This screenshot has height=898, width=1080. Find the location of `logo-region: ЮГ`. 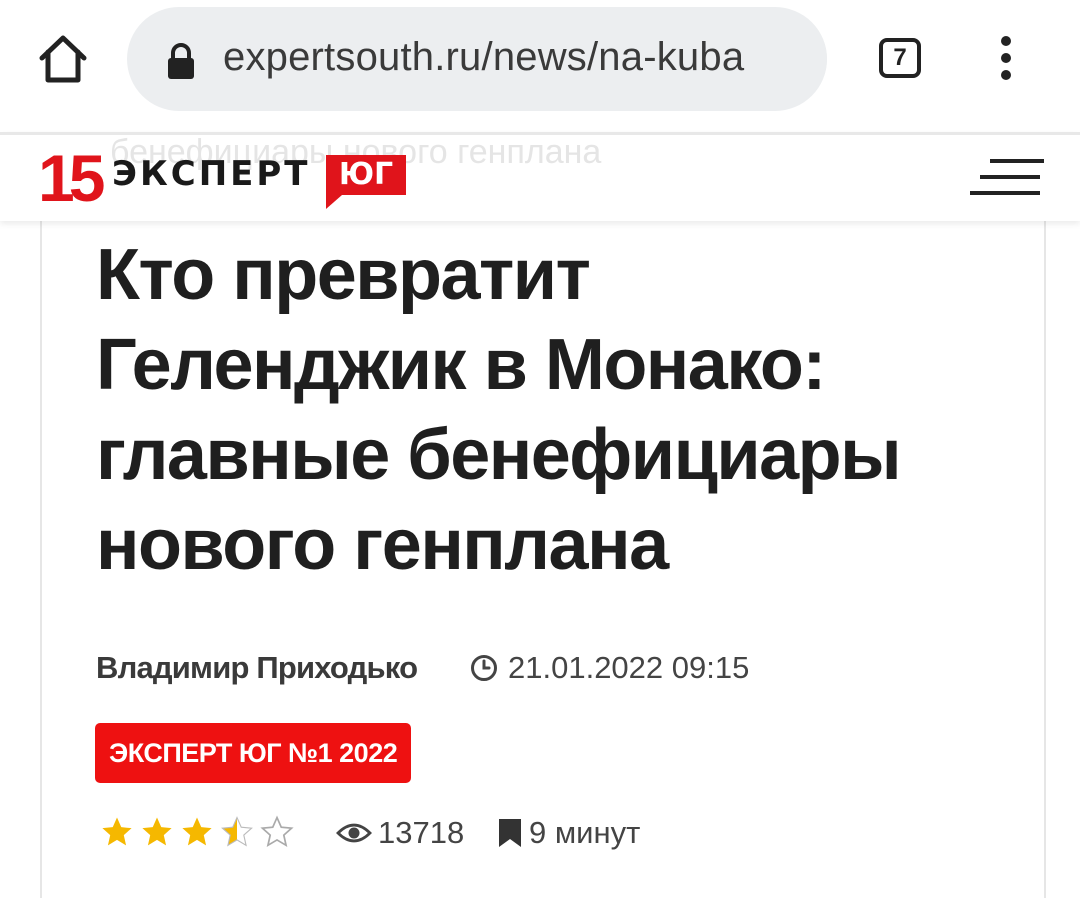

logo-region: ЮГ is located at coordinates (366, 175).